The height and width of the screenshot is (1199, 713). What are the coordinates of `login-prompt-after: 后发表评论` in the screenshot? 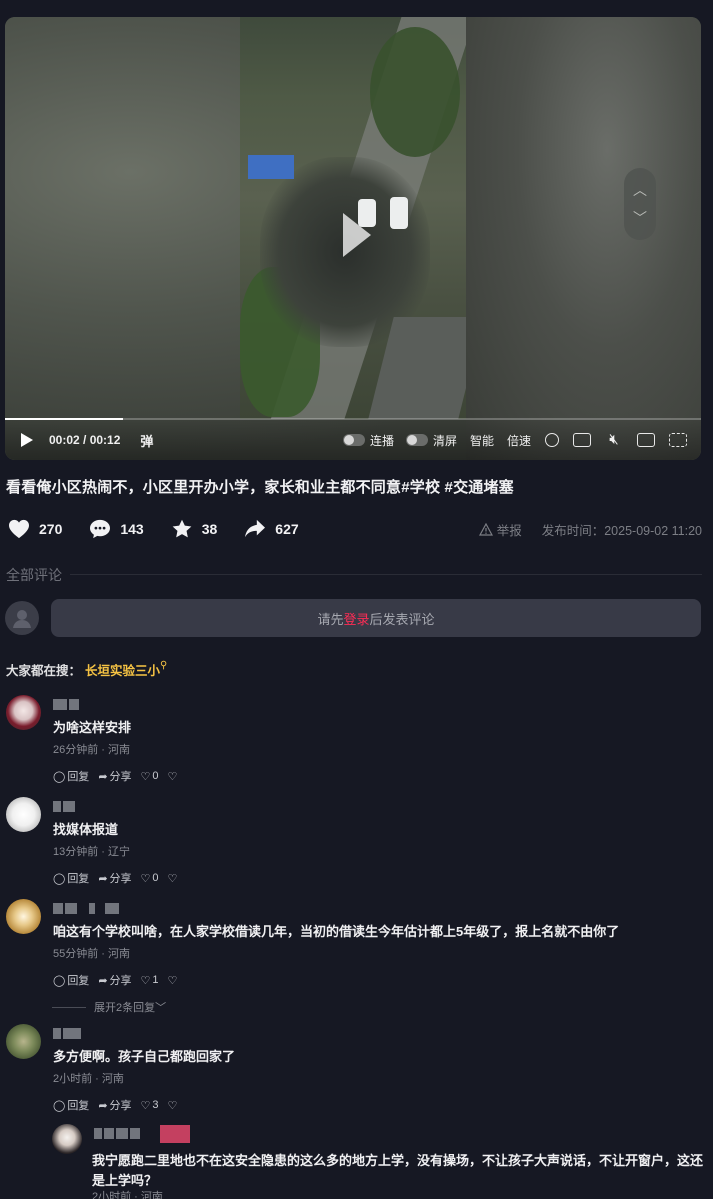 It's located at (402, 619).